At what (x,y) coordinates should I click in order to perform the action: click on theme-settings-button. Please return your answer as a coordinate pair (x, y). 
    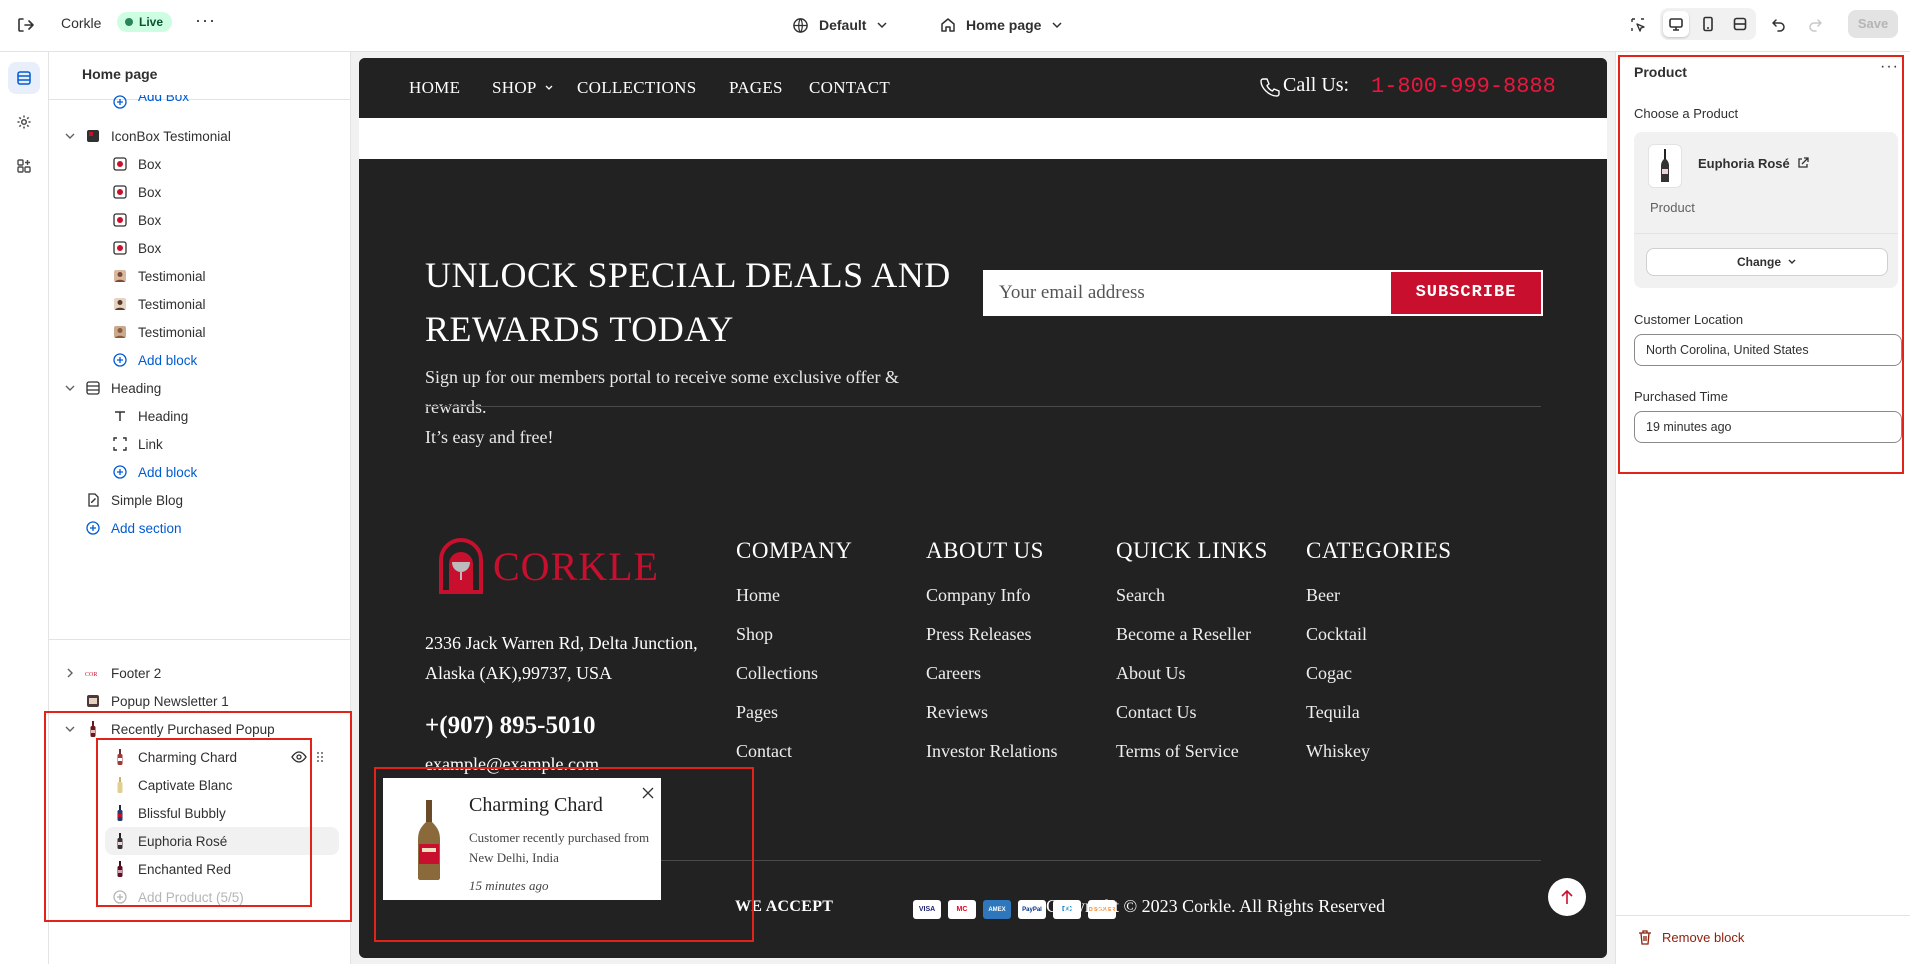
    Looking at the image, I should click on (24, 122).